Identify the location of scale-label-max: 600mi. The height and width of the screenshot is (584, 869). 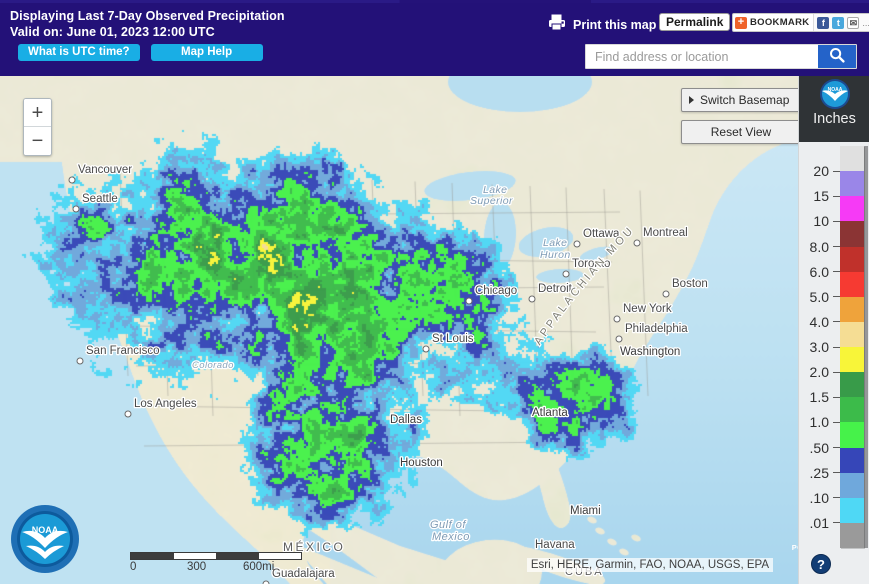
(259, 567).